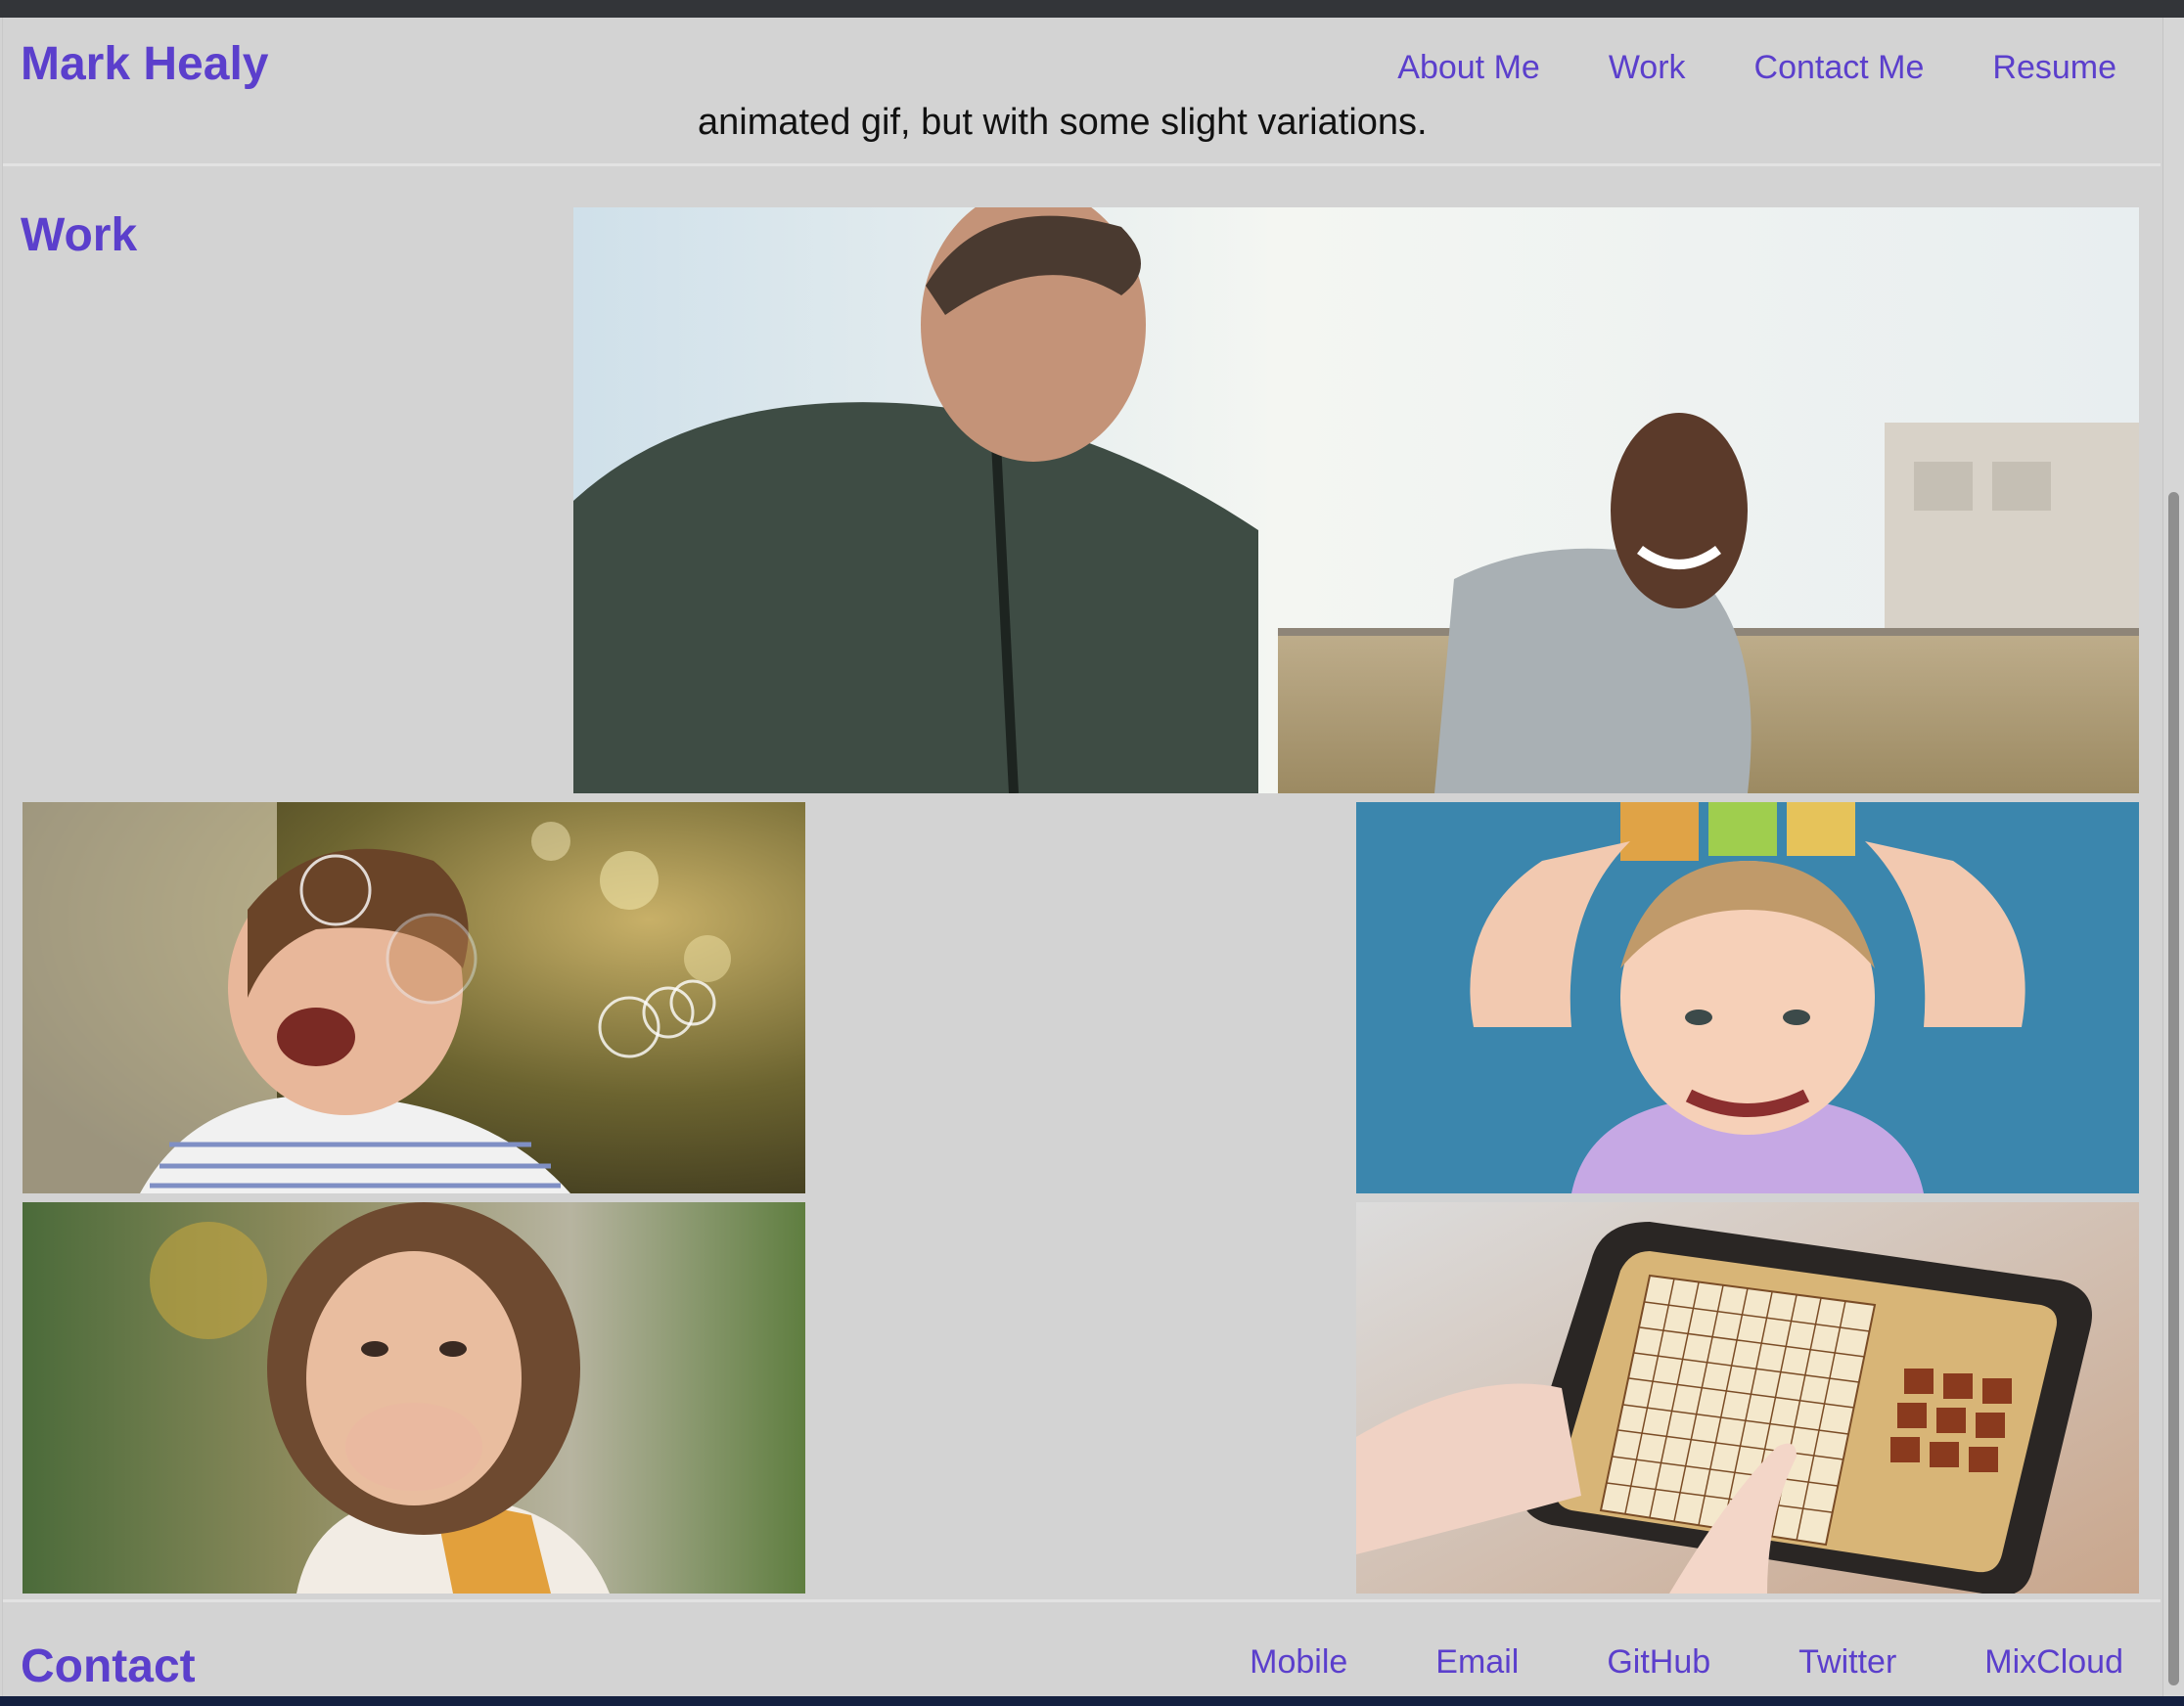 The height and width of the screenshot is (1706, 2184). Describe the element at coordinates (1298, 1662) in the screenshot. I see `contact-link-mobile: Mobile` at that location.